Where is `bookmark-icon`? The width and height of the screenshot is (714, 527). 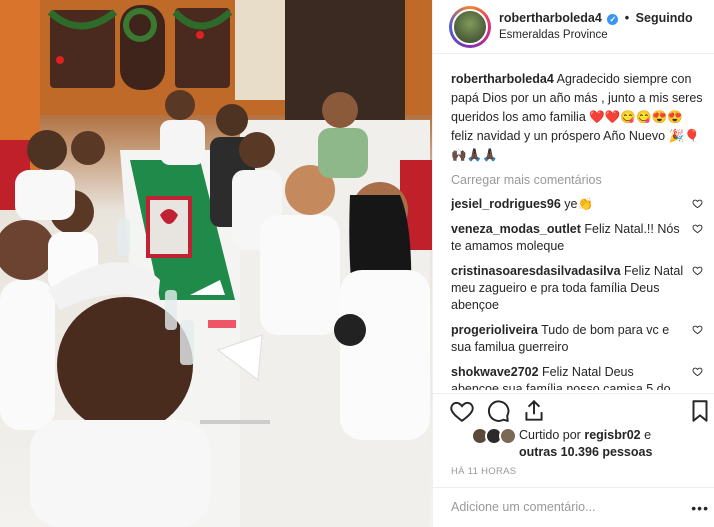 bookmark-icon is located at coordinates (700, 411).